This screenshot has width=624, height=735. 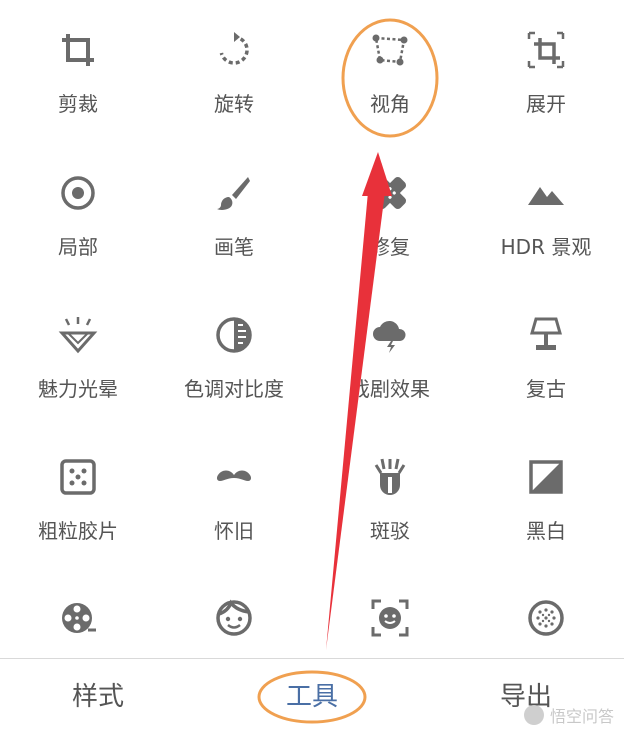 What do you see at coordinates (390, 193) in the screenshot?
I see `healing-icon` at bounding box center [390, 193].